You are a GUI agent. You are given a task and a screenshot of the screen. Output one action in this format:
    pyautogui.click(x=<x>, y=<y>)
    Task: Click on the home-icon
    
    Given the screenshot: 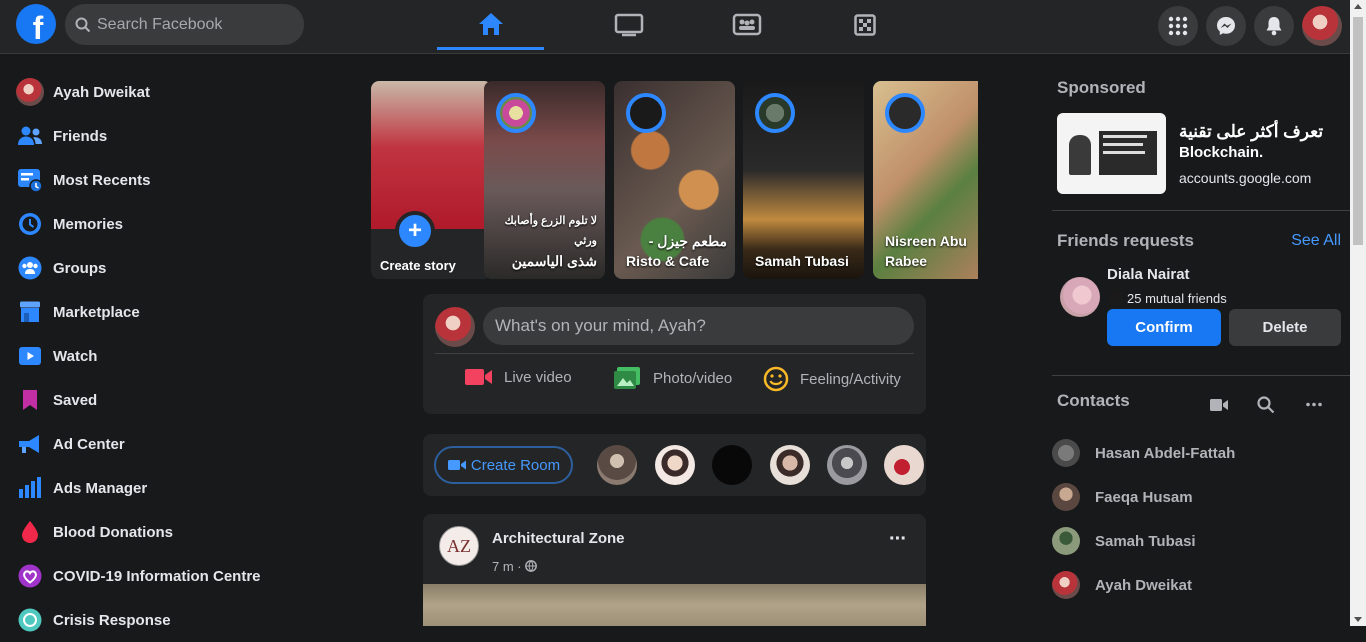 What is the action you would take?
    pyautogui.click(x=490, y=23)
    